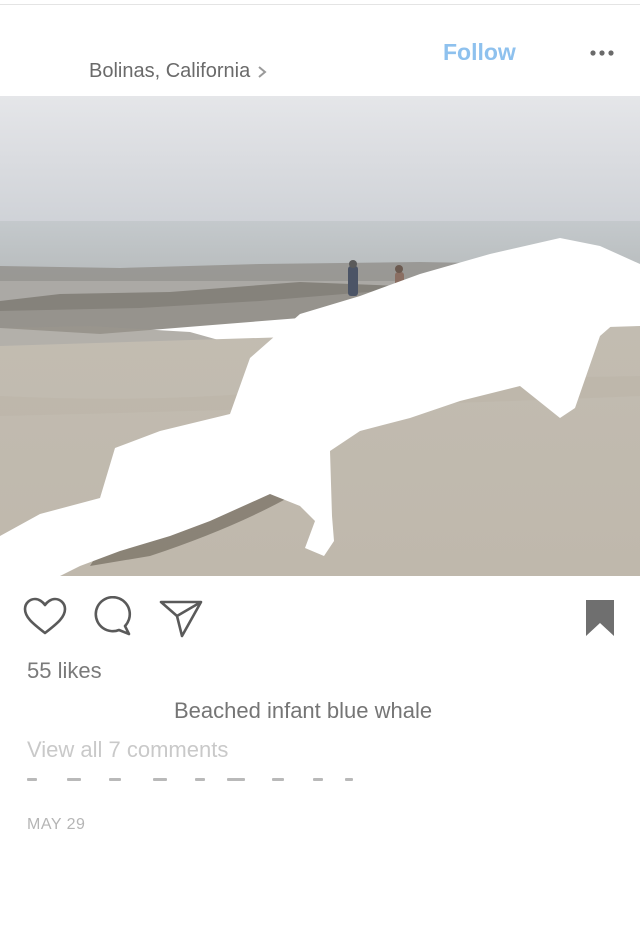 The image size is (640, 925). I want to click on action-bar, so click(320, 620).